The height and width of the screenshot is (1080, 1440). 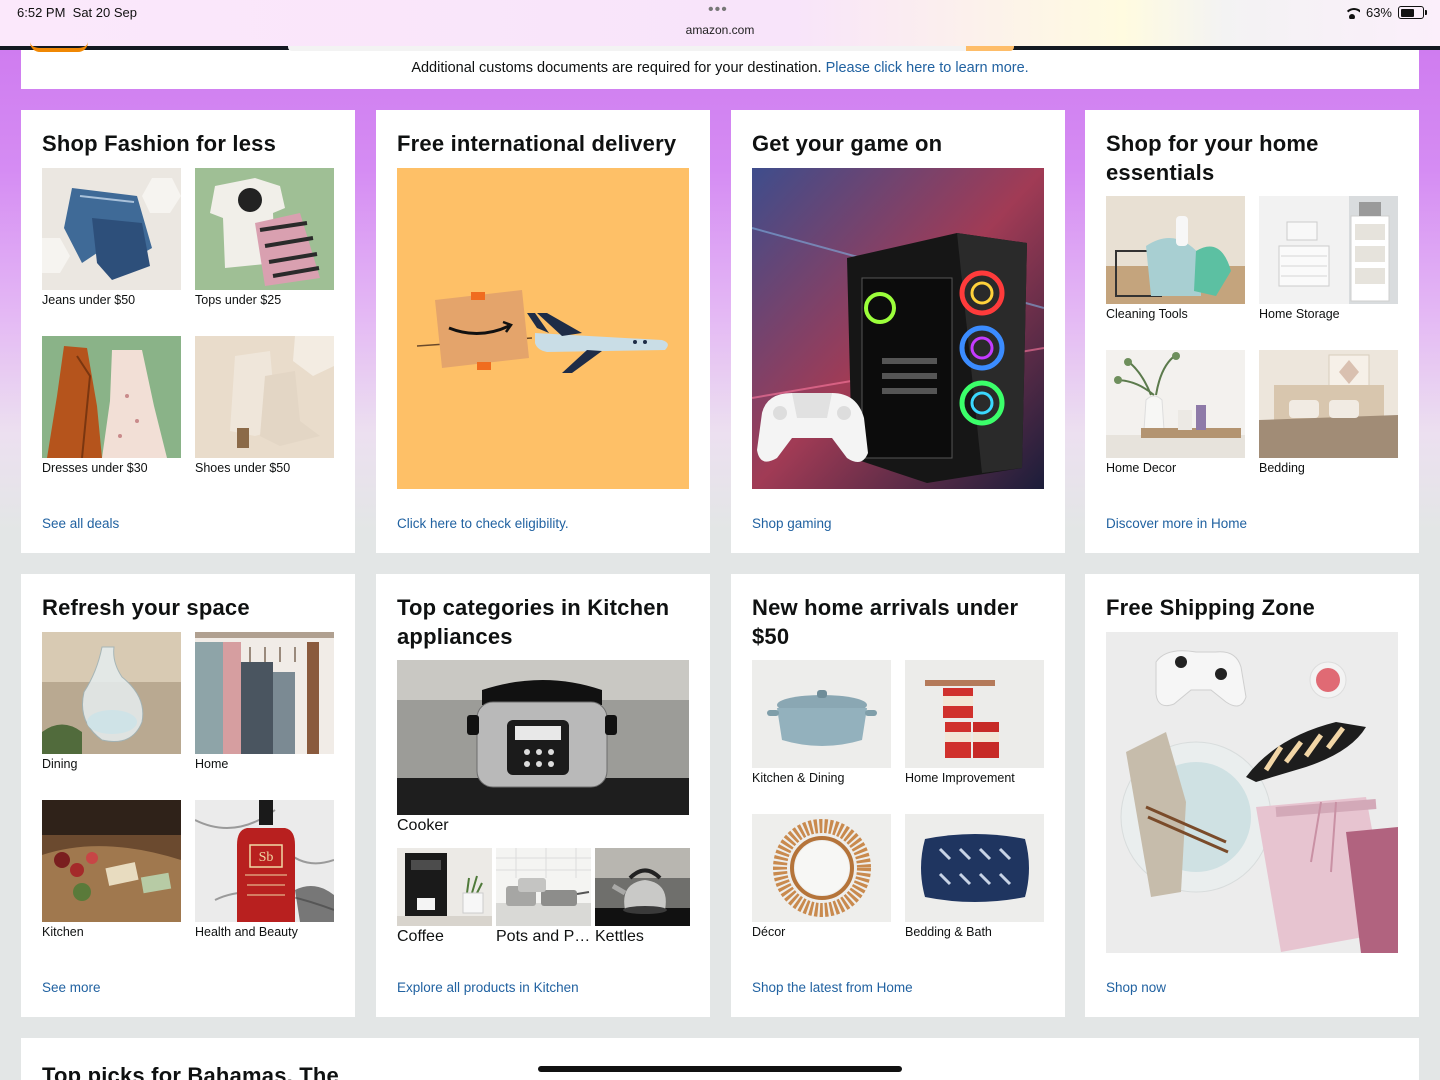 What do you see at coordinates (769, 932) in the screenshot?
I see `tile-caption: Décor` at bounding box center [769, 932].